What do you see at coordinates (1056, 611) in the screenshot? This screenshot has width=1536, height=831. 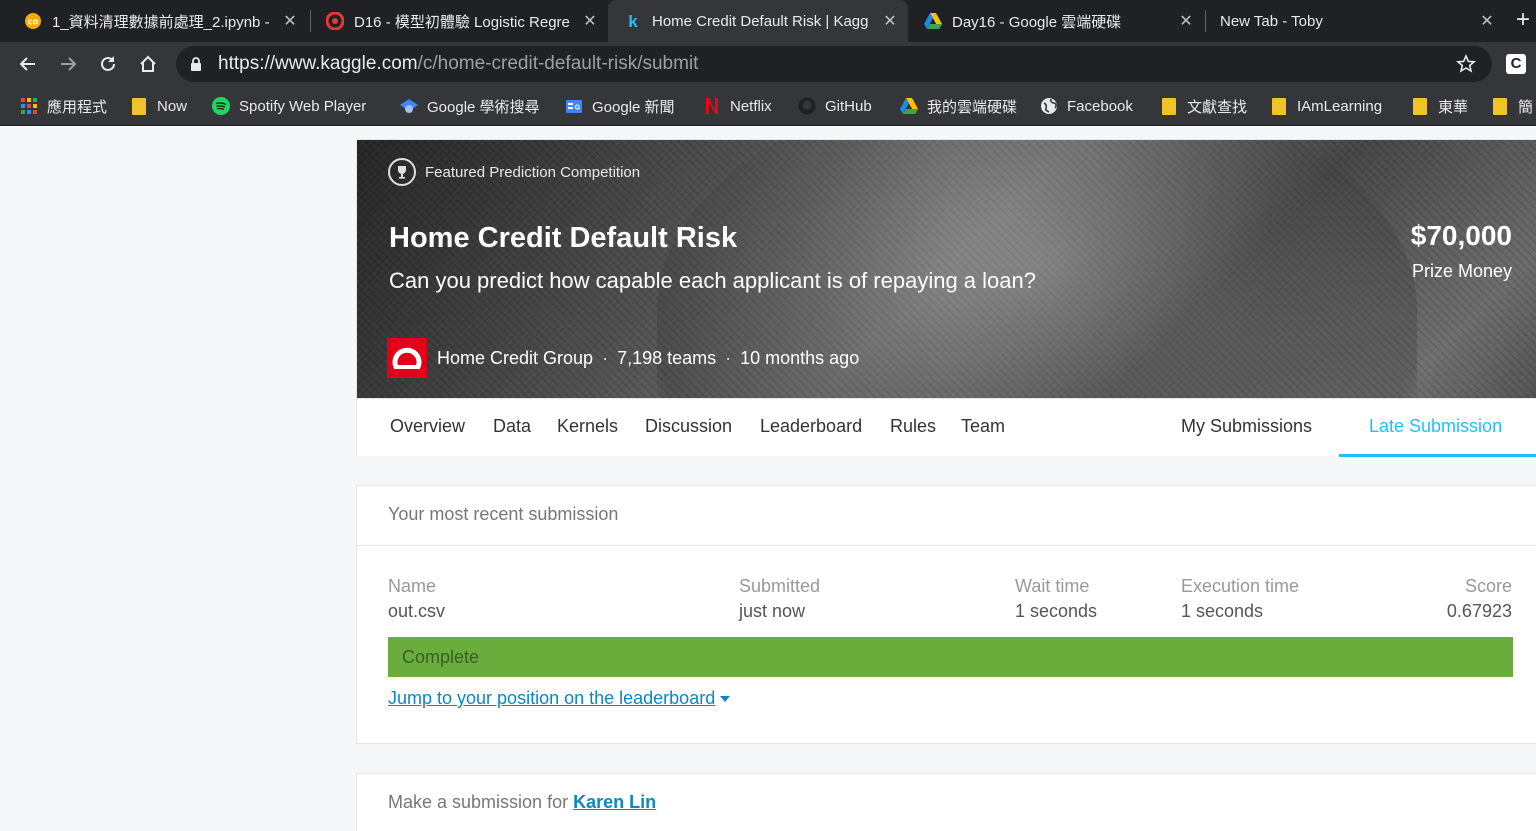 I see `wait-time-value: 1 seconds` at bounding box center [1056, 611].